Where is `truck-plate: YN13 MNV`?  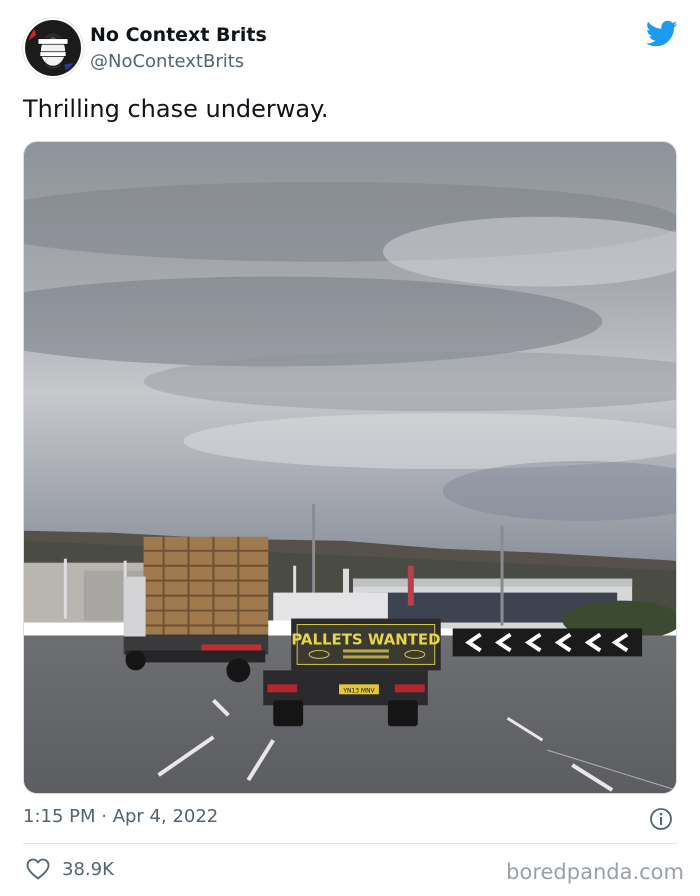 truck-plate: YN13 MNV is located at coordinates (358, 690).